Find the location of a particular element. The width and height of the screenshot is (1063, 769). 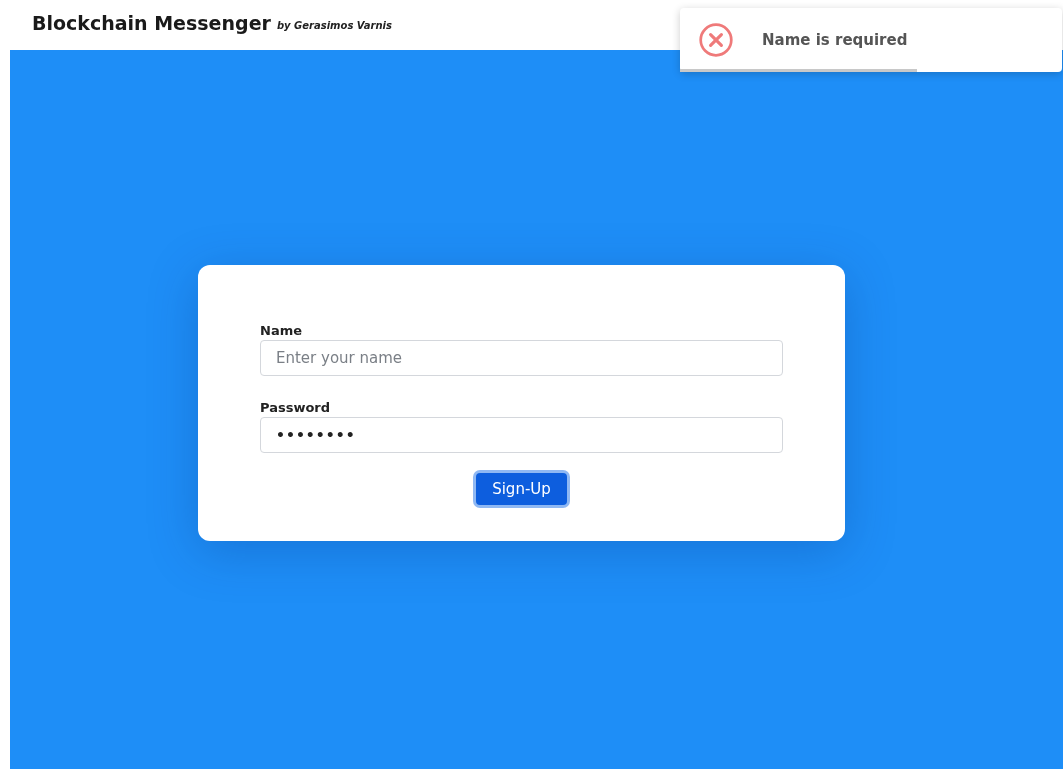

sign-up-button: Sign-Up is located at coordinates (521, 488).